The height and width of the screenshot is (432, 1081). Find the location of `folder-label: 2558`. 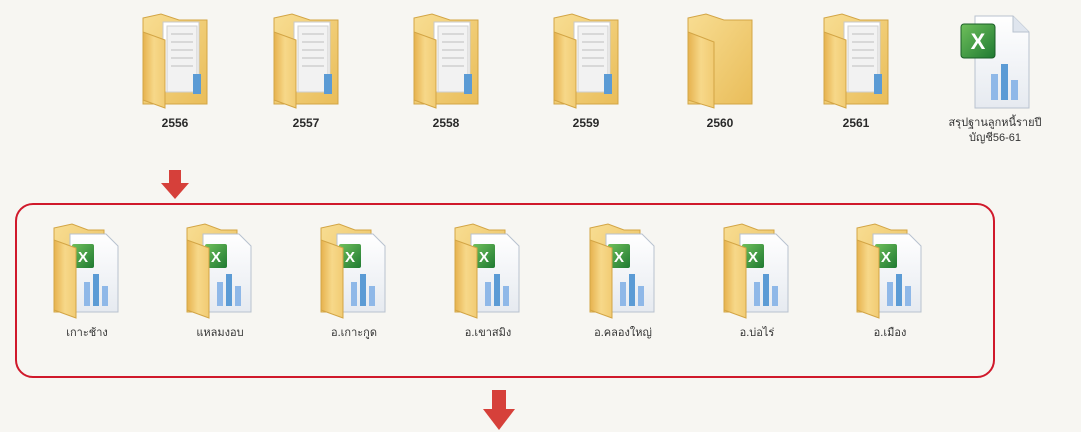

folder-label: 2558 is located at coordinates (446, 123).